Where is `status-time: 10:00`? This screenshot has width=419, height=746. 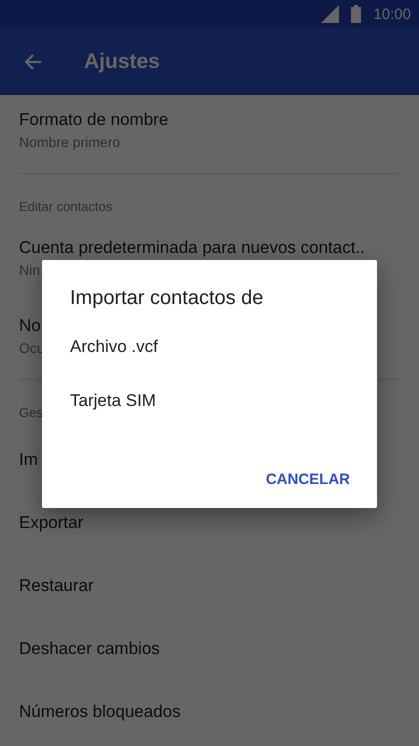 status-time: 10:00 is located at coordinates (392, 14).